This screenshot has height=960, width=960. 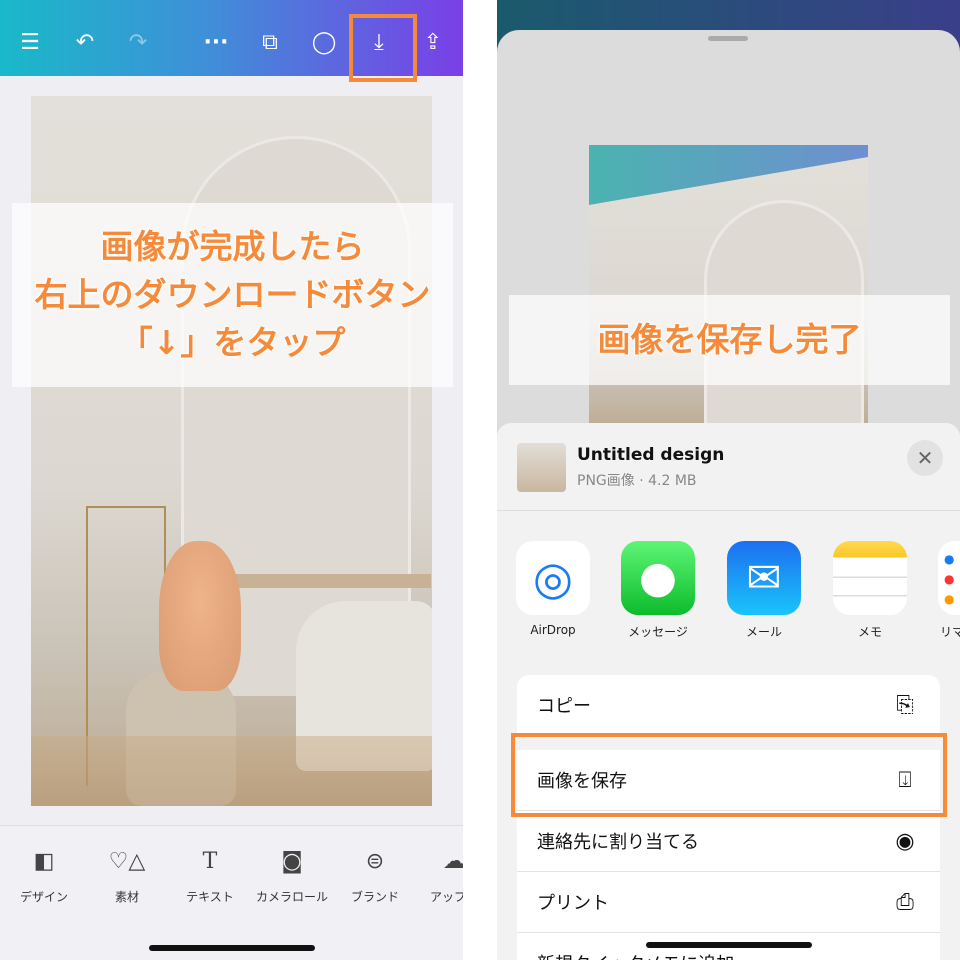 What do you see at coordinates (949, 578) in the screenshot?
I see `reminders-icon: ● ● ●` at bounding box center [949, 578].